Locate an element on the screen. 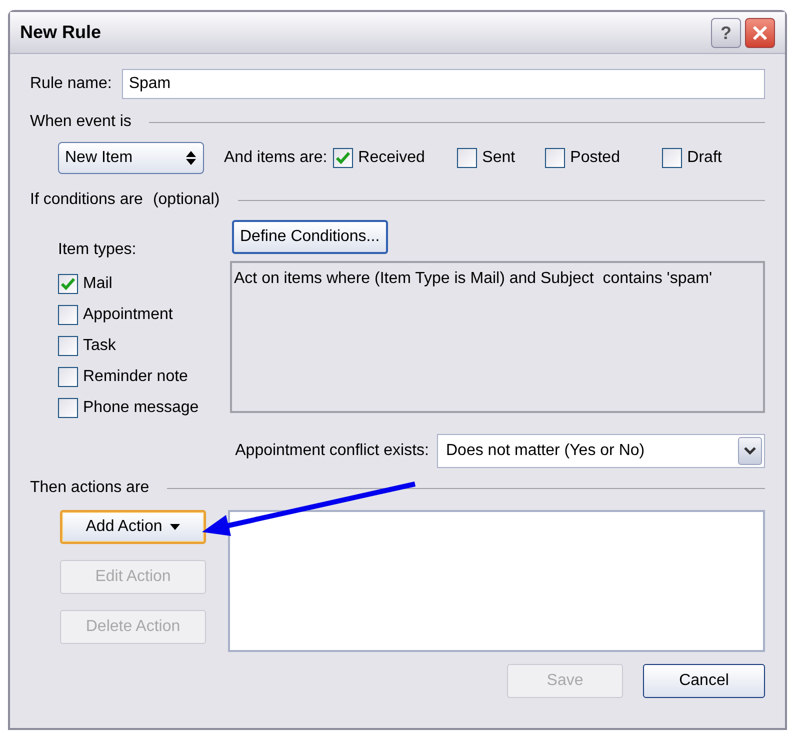 Image resolution: width=791 pixels, height=734 pixels. close-button is located at coordinates (760, 33).